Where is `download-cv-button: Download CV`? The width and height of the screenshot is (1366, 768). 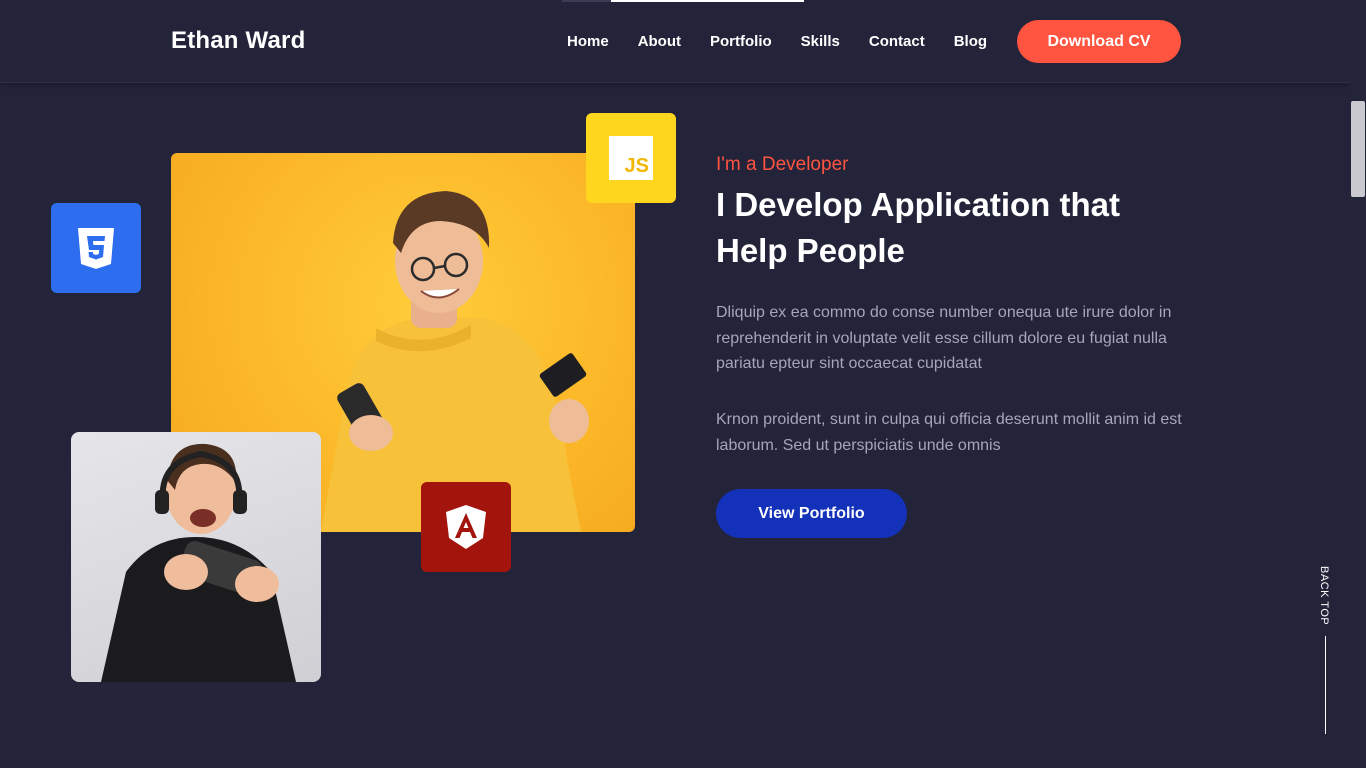 download-cv-button: Download CV is located at coordinates (1099, 41).